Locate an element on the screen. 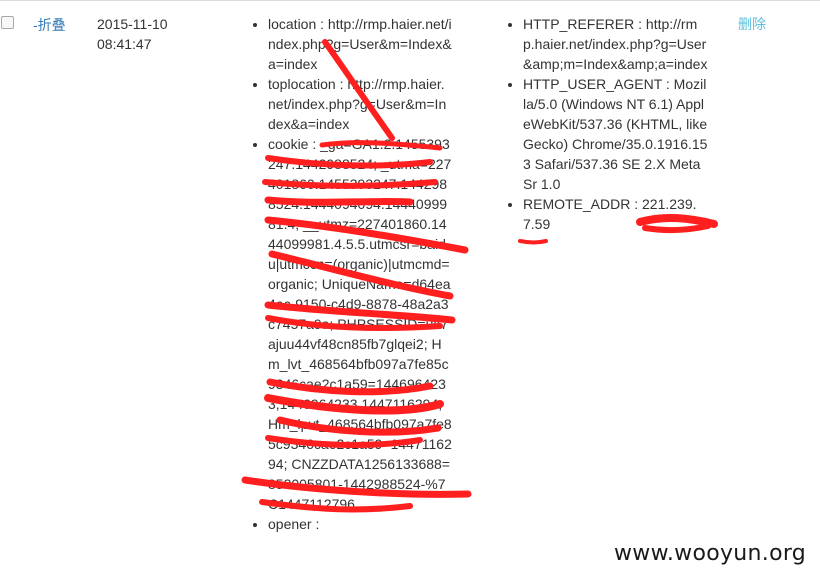 Image resolution: width=820 pixels, height=582 pixels. watermark-text: www.wooyun.org is located at coordinates (710, 553).